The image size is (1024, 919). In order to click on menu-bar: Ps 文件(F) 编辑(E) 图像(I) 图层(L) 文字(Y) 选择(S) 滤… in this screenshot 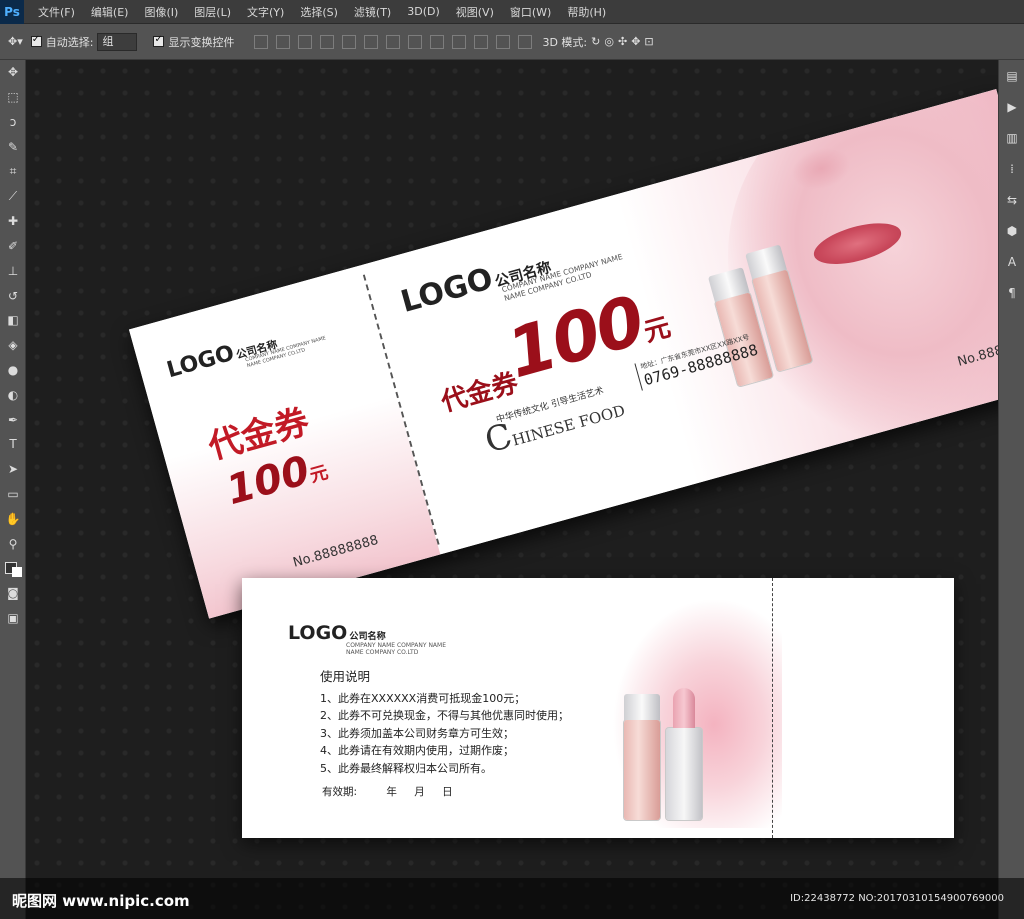, I will do `click(512, 12)`.